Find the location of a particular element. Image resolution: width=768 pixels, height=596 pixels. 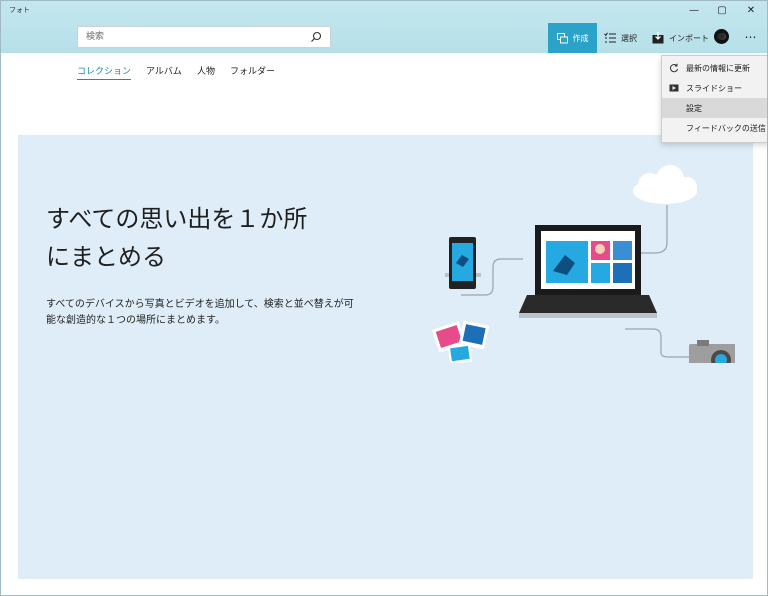

menu-item-label: スライドショー is located at coordinates (714, 88).